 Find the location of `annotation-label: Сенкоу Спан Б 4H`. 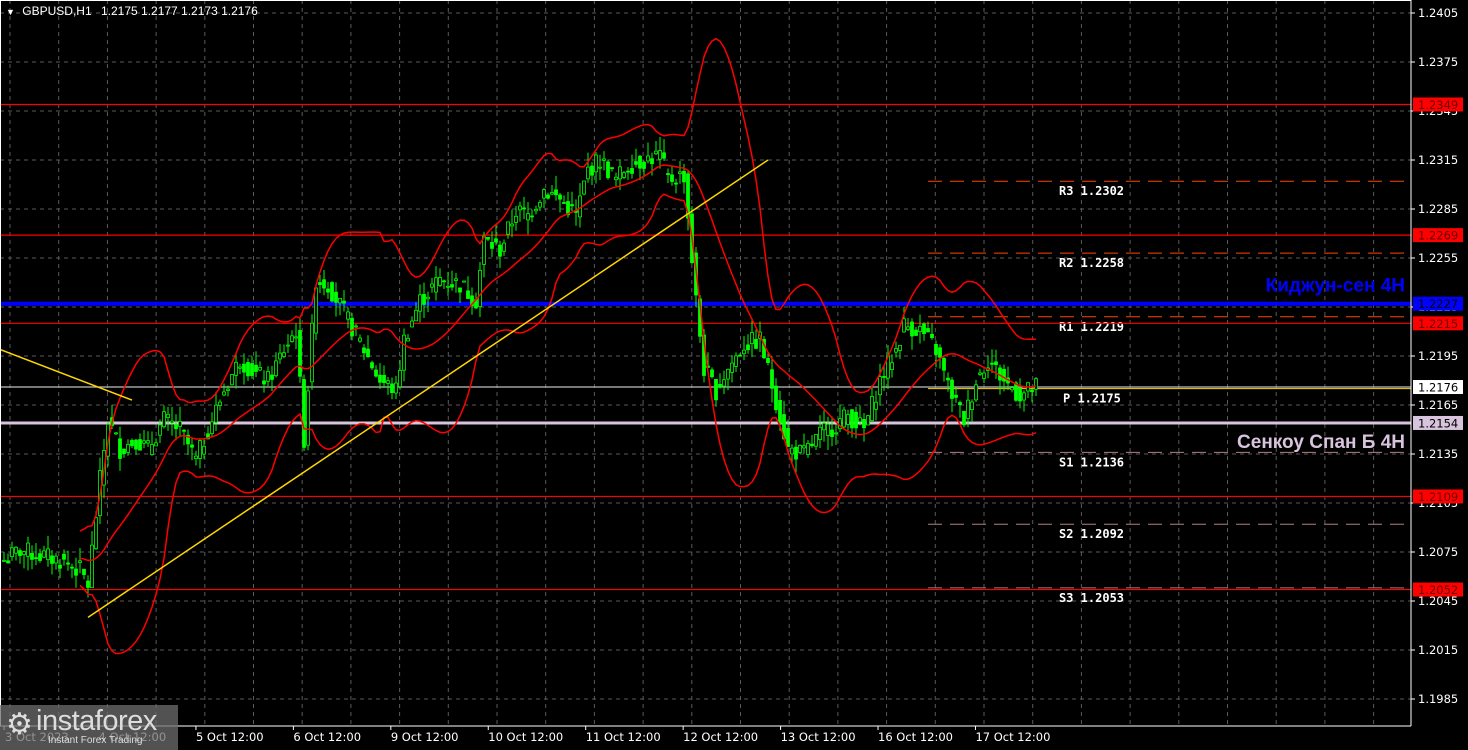

annotation-label: Сенкоу Спан Б 4H is located at coordinates (1321, 442).